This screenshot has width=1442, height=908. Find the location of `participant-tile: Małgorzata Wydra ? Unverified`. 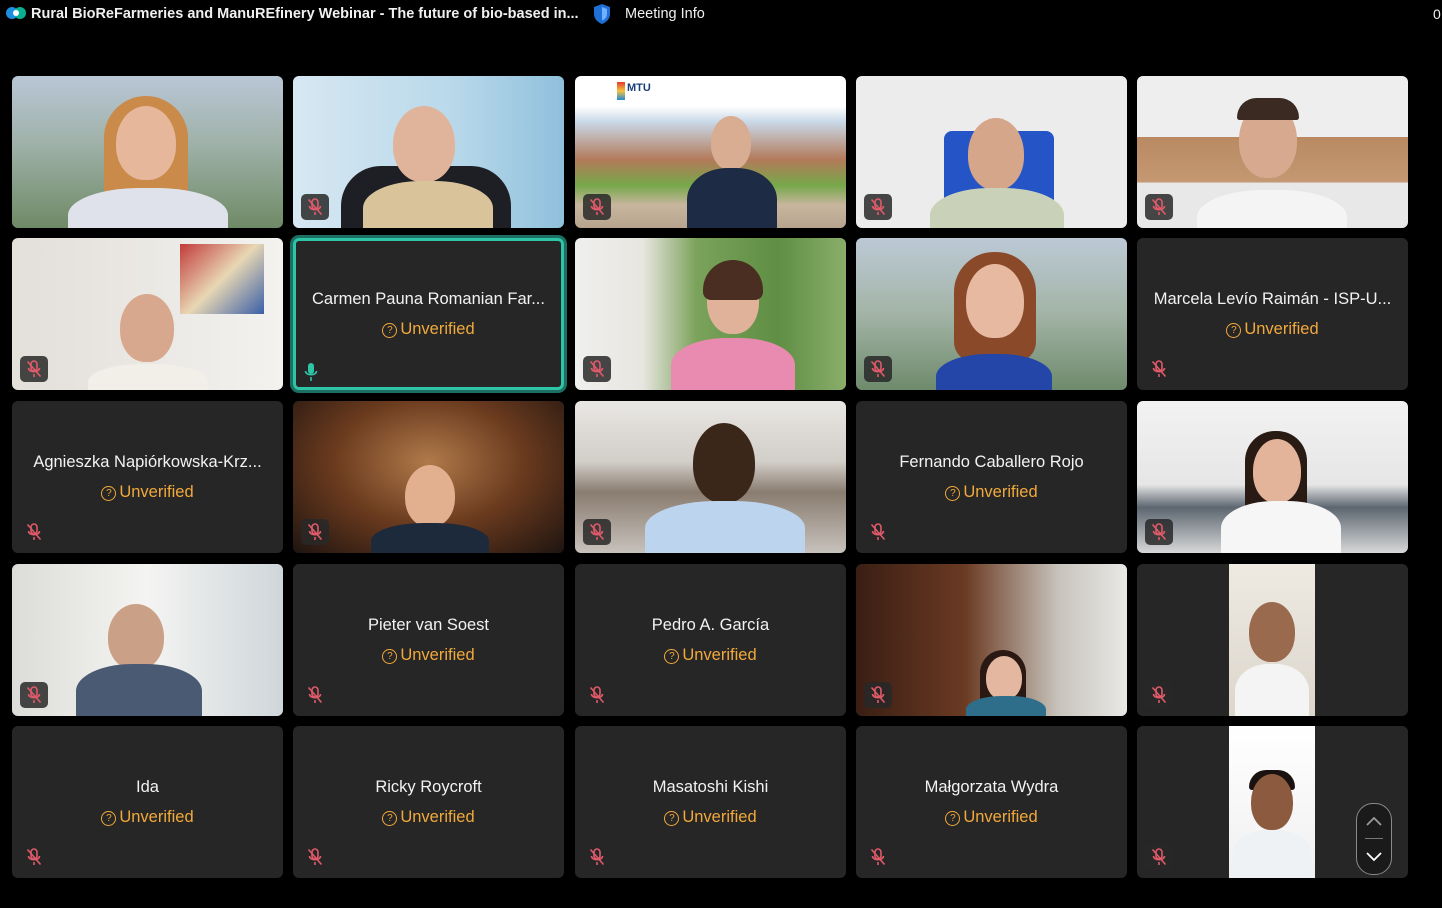

participant-tile: Małgorzata Wydra ? Unverified is located at coordinates (991, 802).